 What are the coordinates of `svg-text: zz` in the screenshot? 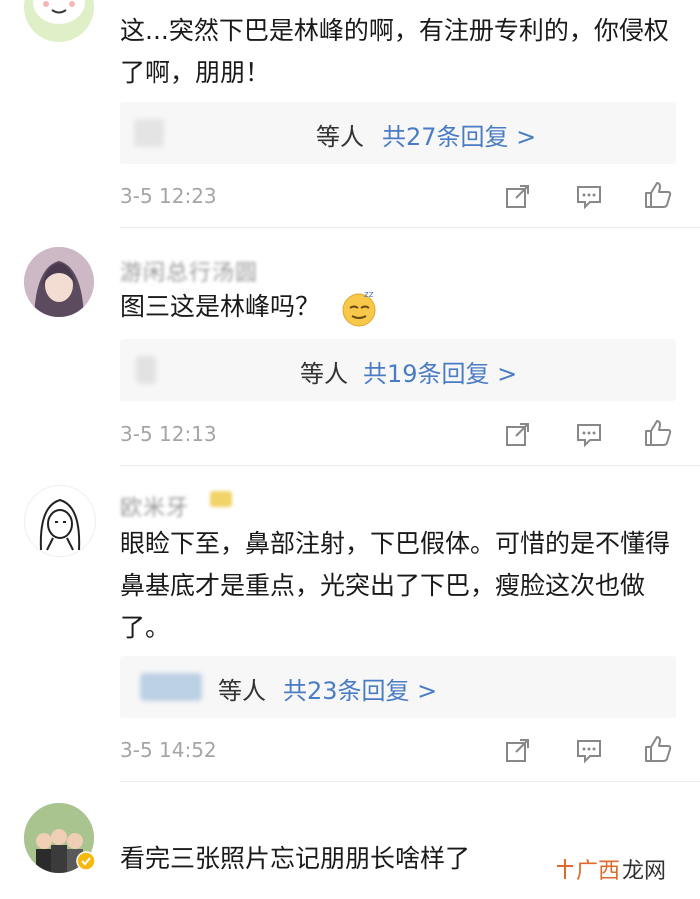 It's located at (369, 295).